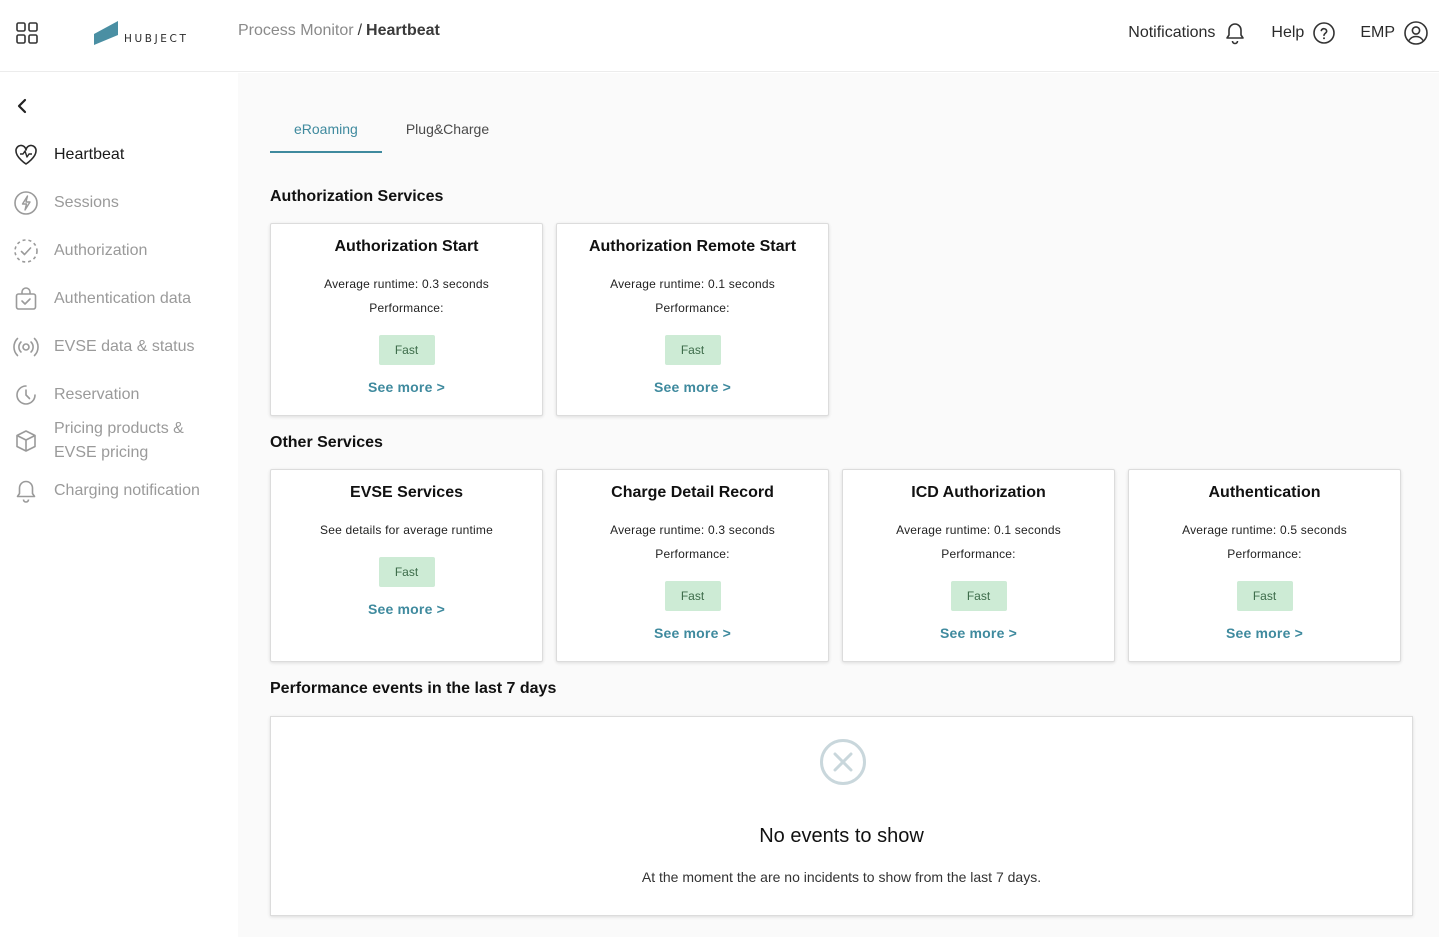 The image size is (1439, 937). I want to click on help-button: Help, so click(1303, 33).